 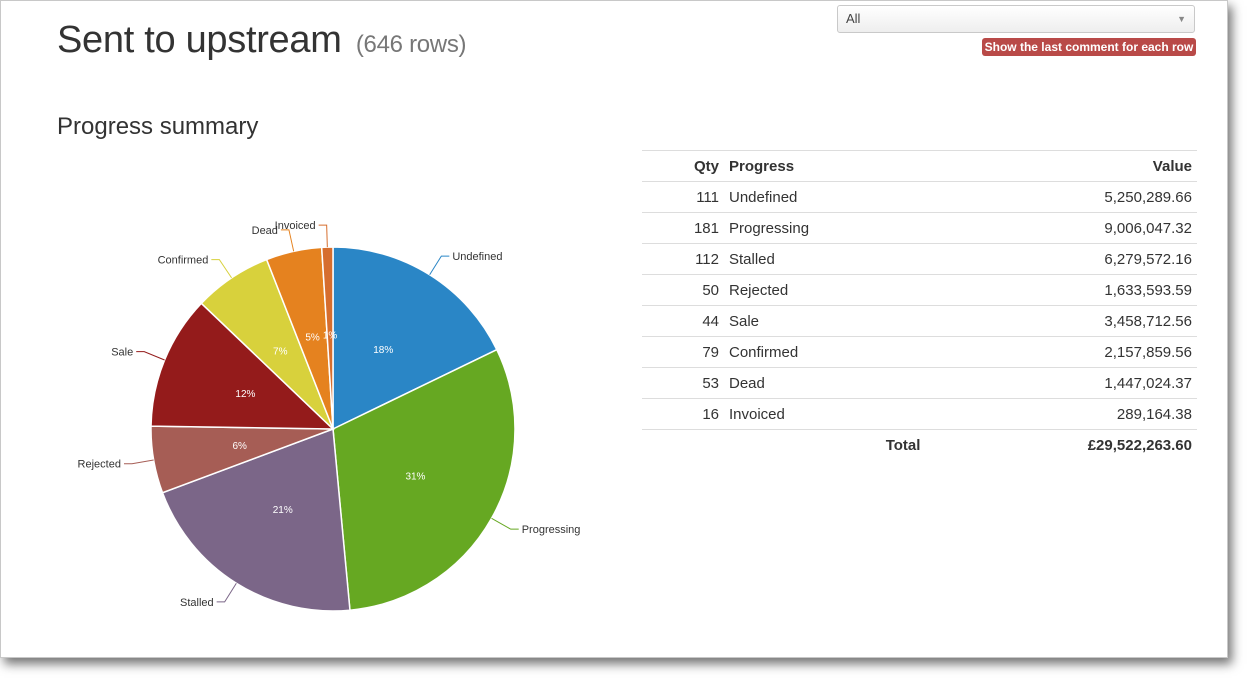 What do you see at coordinates (295, 226) in the screenshot?
I see `pie-category-label-invoiced: Invoiced` at bounding box center [295, 226].